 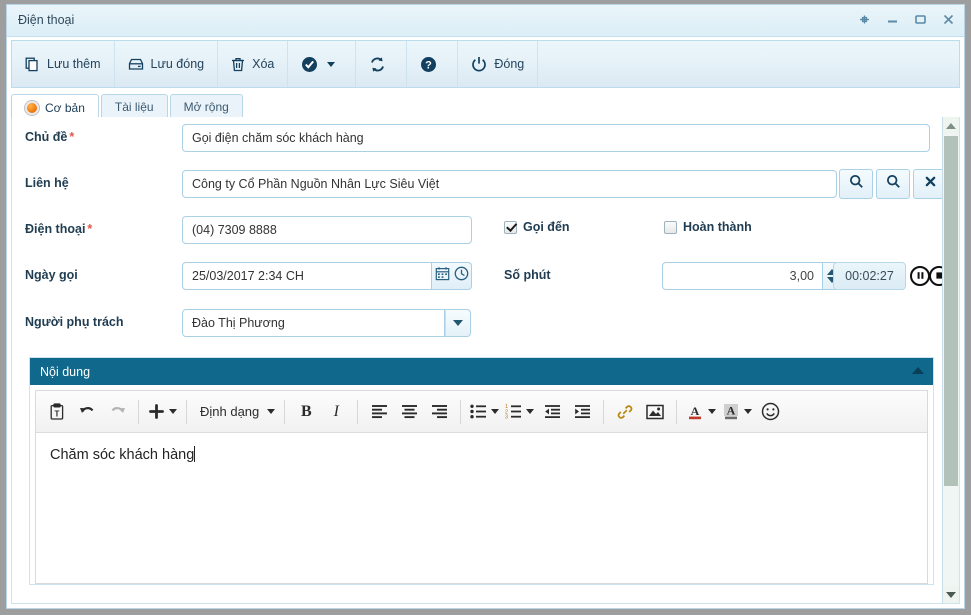 What do you see at coordinates (59, 229) in the screenshot?
I see `phone-label: Điện thoại *` at bounding box center [59, 229].